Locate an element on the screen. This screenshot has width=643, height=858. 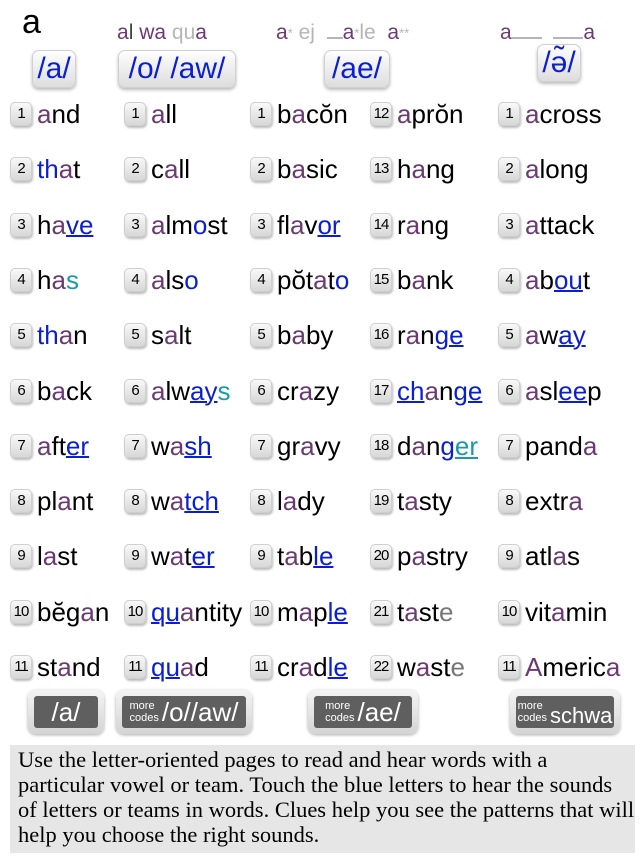
word-text: change is located at coordinates (439, 391).